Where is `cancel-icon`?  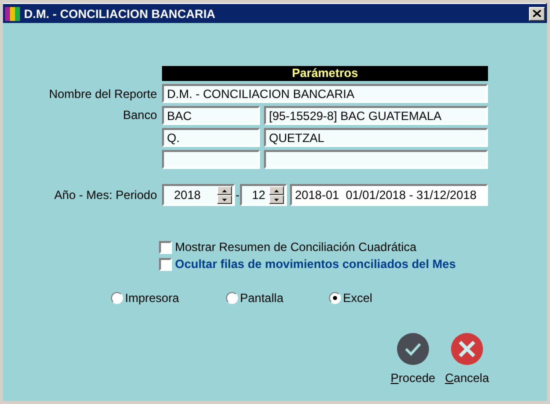 cancel-icon is located at coordinates (467, 349).